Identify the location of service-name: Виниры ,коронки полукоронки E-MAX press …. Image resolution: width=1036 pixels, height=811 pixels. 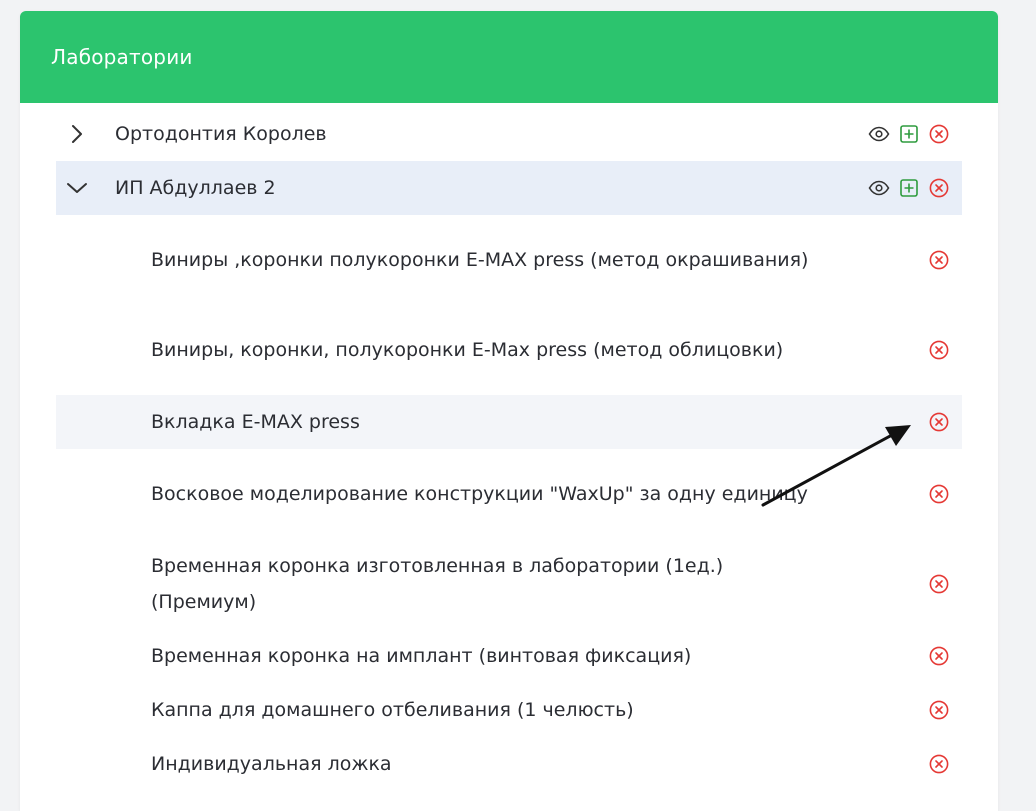
(480, 260).